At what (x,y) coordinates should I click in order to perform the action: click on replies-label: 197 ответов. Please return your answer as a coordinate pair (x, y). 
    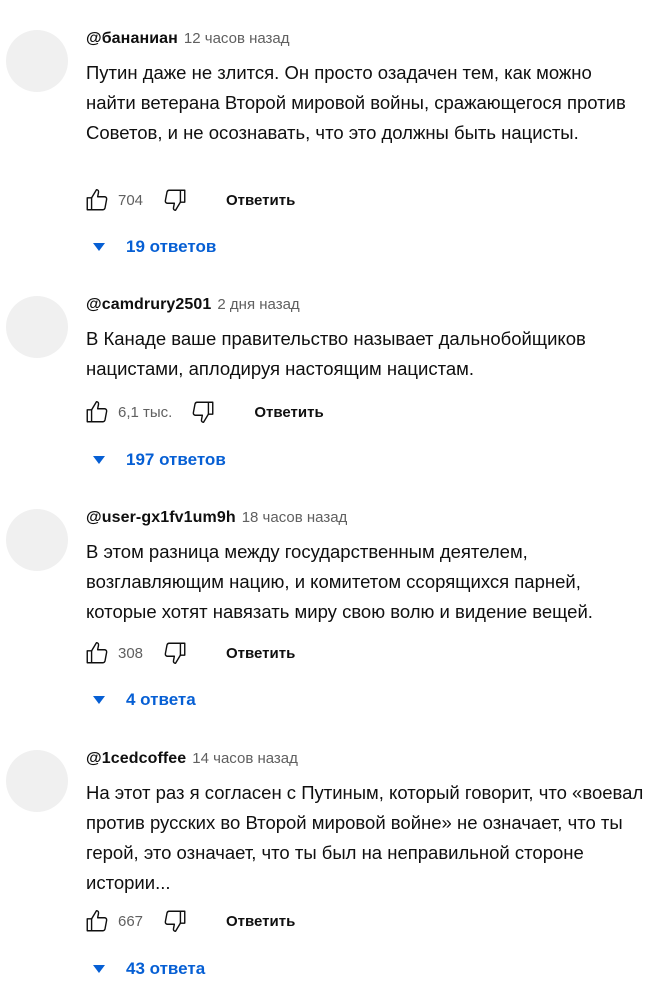
    Looking at the image, I should click on (176, 459).